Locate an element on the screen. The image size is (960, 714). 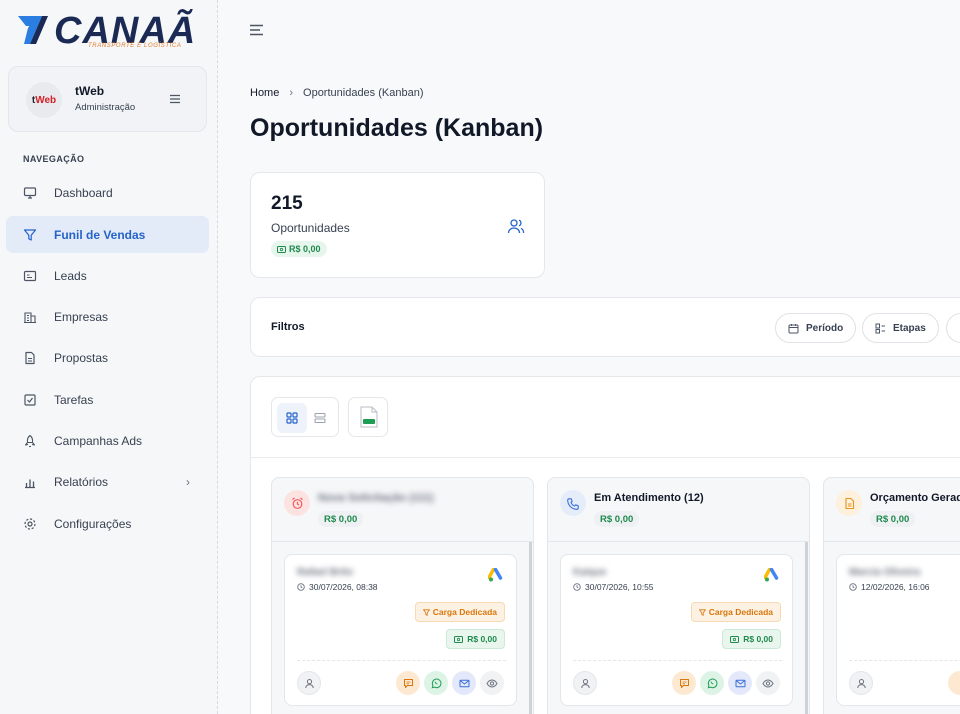
card-value-badge: R$ 0,00 is located at coordinates (475, 639).